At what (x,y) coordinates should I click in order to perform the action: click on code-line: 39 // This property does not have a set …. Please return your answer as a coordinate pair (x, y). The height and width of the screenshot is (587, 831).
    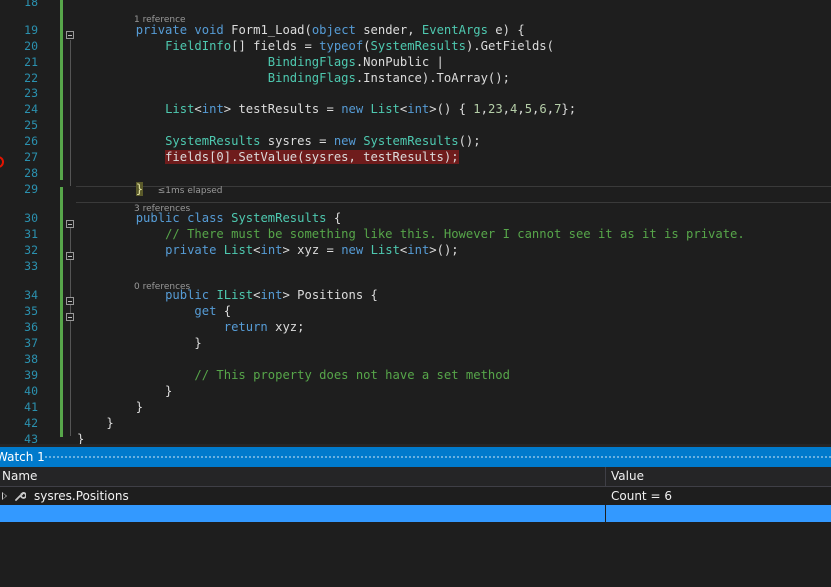
    Looking at the image, I should click on (415, 375).